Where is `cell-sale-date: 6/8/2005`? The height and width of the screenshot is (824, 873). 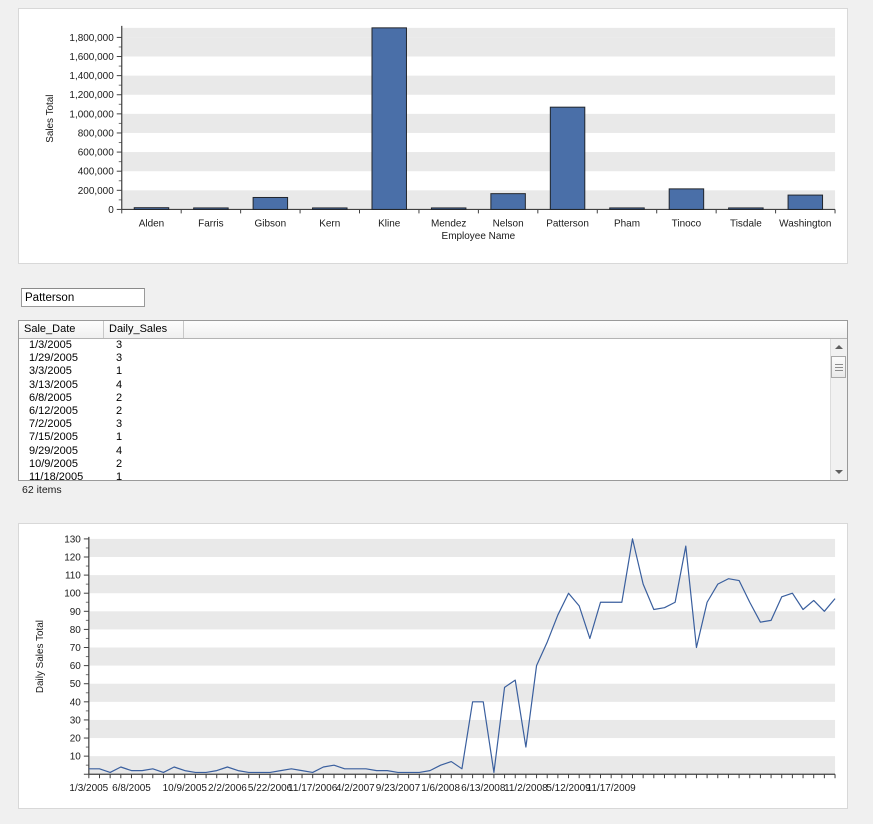
cell-sale-date: 6/8/2005 is located at coordinates (50, 397).